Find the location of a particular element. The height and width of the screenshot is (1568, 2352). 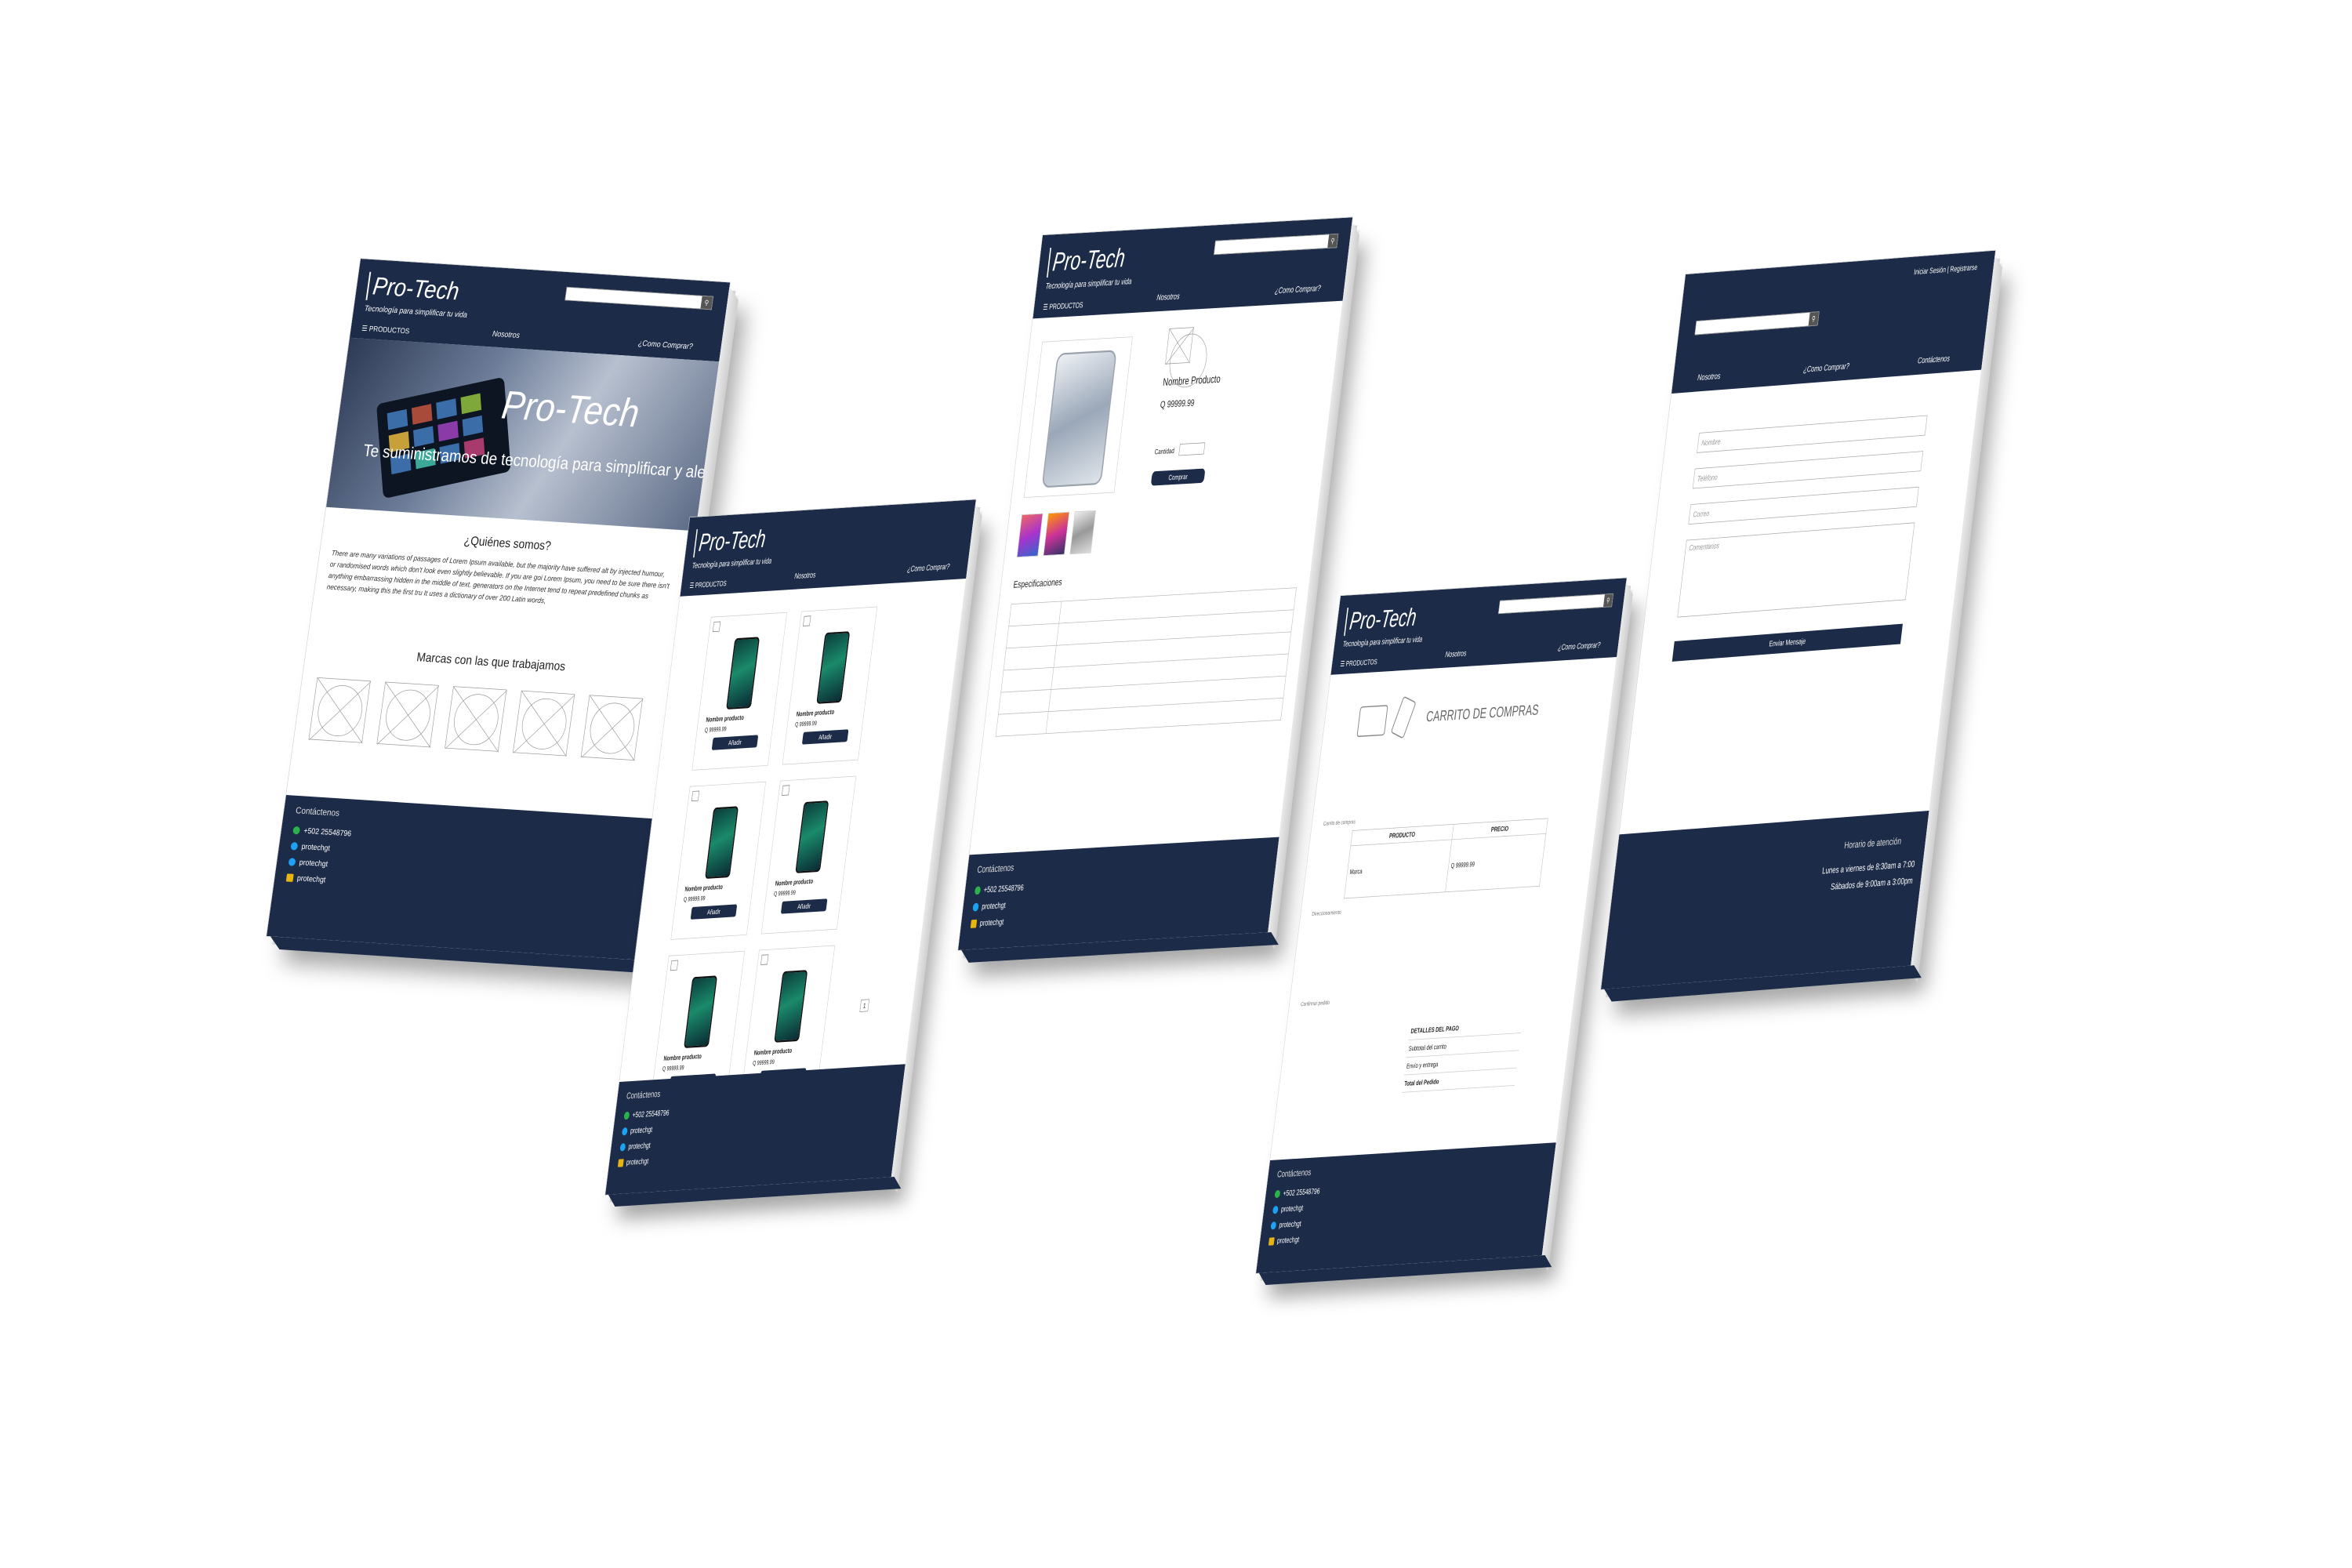

hours-weekdays: Lunes a viernes de 8:30am a 7:00 is located at coordinates (1868, 868).